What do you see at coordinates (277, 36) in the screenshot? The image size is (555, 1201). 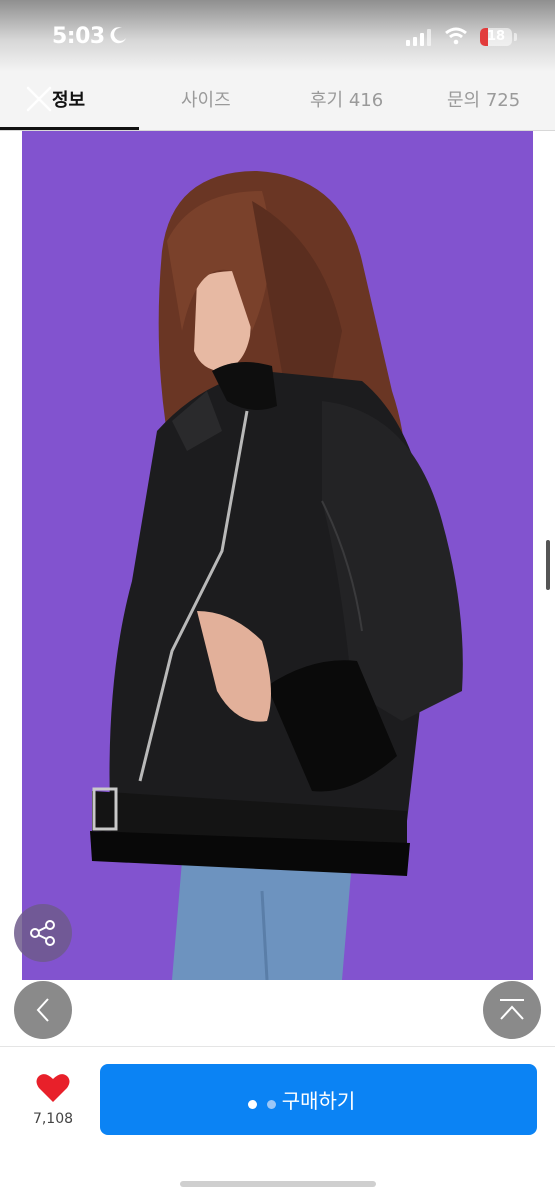 I see `status-bar: 5:03 18` at bounding box center [277, 36].